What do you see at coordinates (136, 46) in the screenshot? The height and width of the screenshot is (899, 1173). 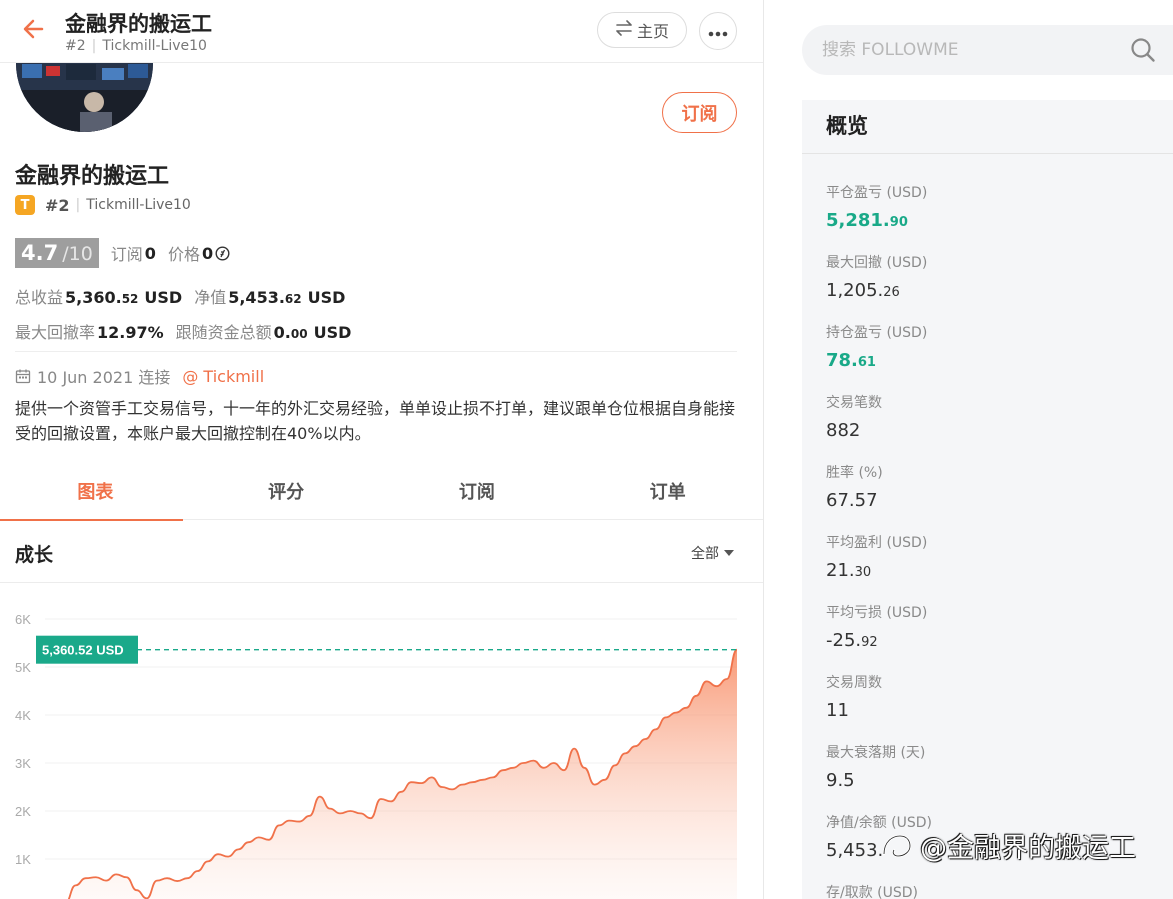 I see `topbar-subtitle: #2 | Tickmill-Live10` at bounding box center [136, 46].